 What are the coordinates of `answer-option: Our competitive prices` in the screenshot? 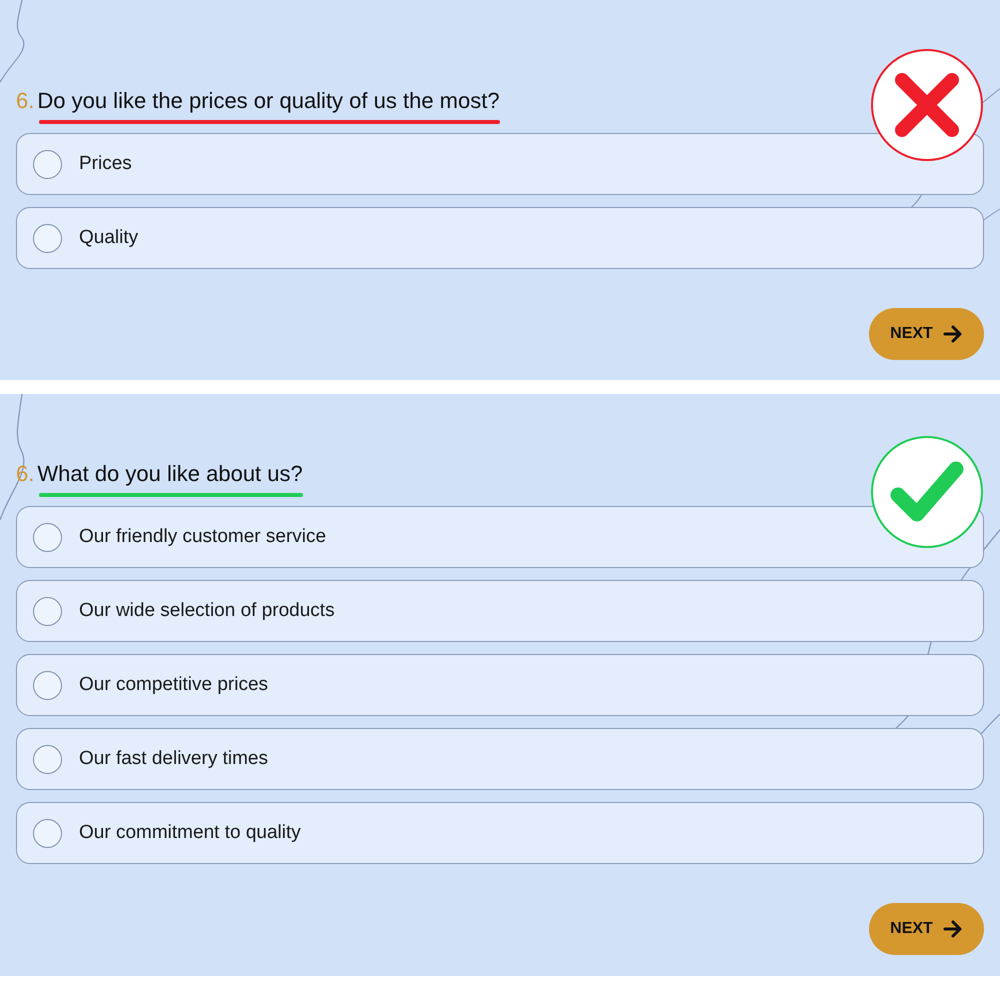 It's located at (500, 685).